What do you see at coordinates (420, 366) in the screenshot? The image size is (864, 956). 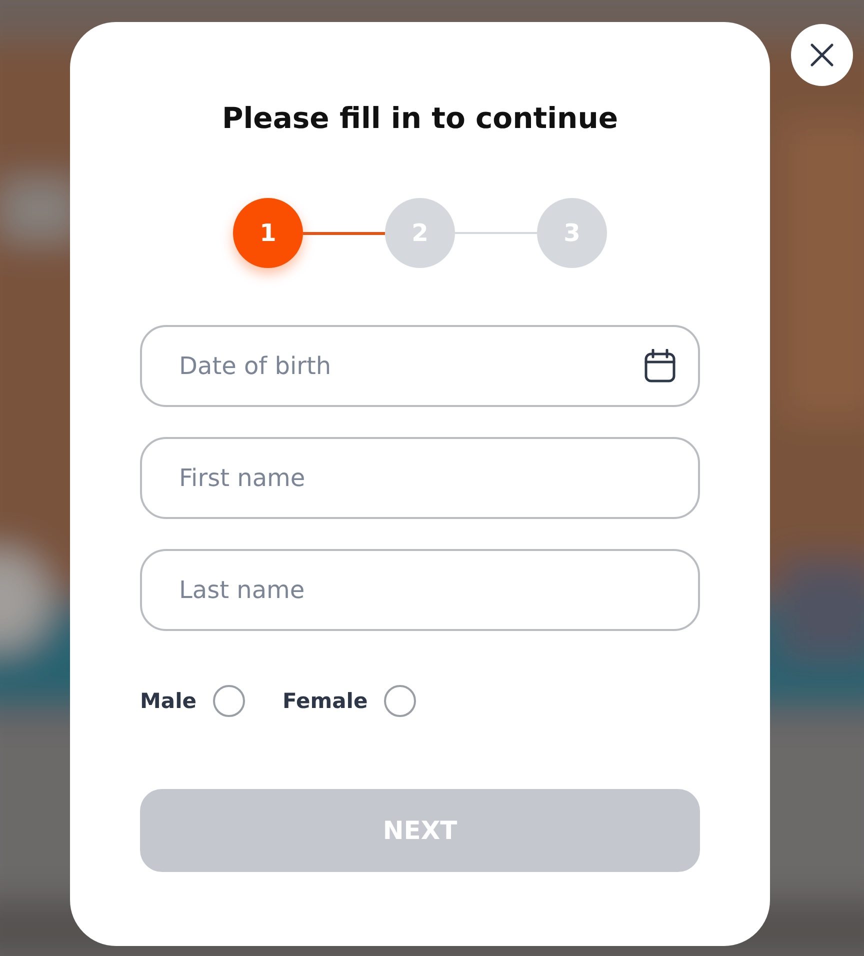 I see `date-field: Date of birth` at bounding box center [420, 366].